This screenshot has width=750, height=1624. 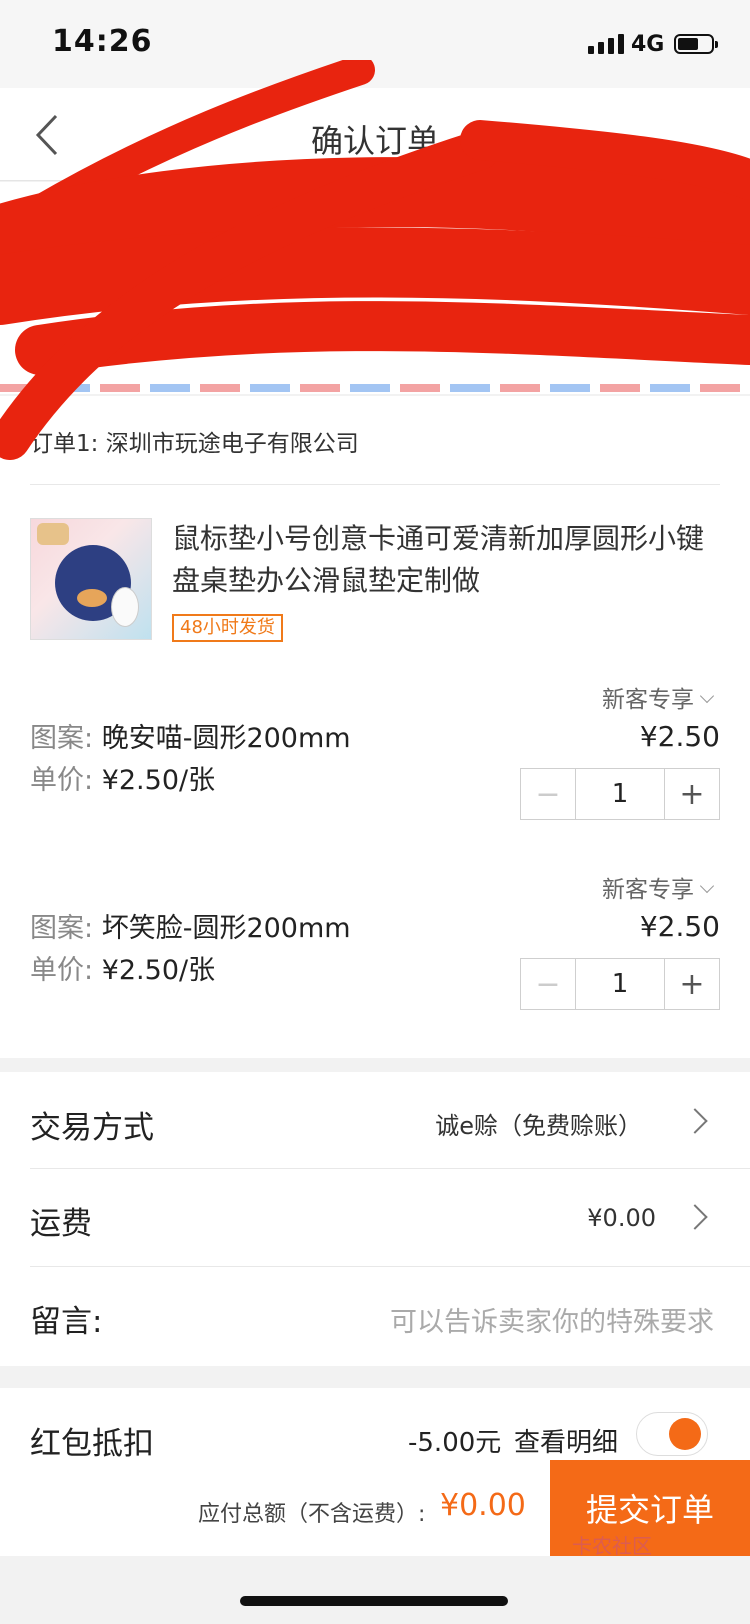 I want to click on signal-icon, so click(x=606, y=43).